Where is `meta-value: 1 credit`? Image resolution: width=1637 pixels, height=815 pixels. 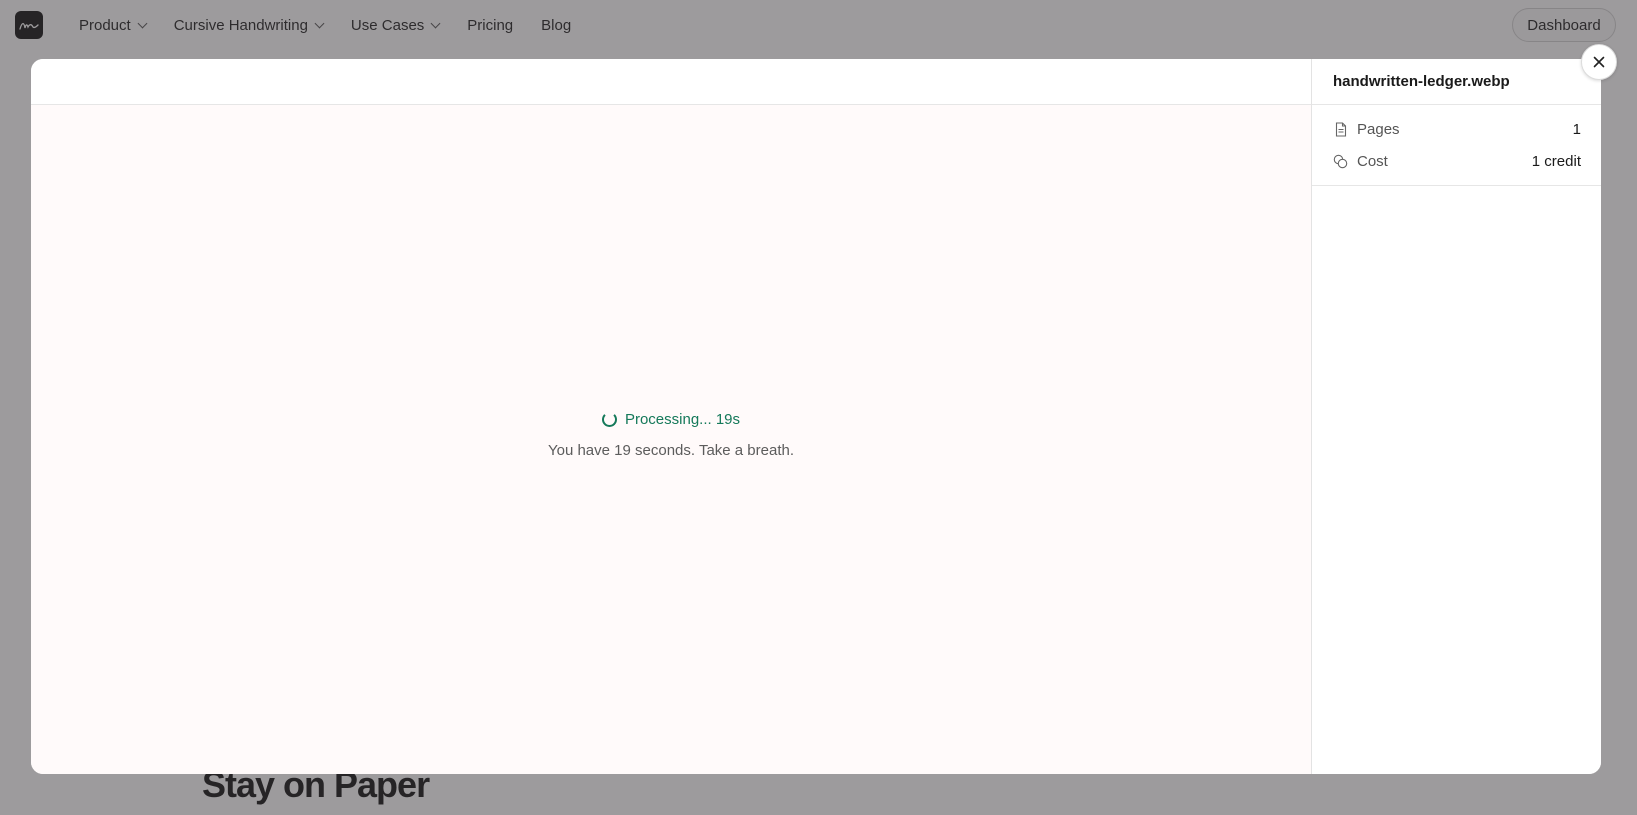
meta-value: 1 credit is located at coordinates (1556, 161).